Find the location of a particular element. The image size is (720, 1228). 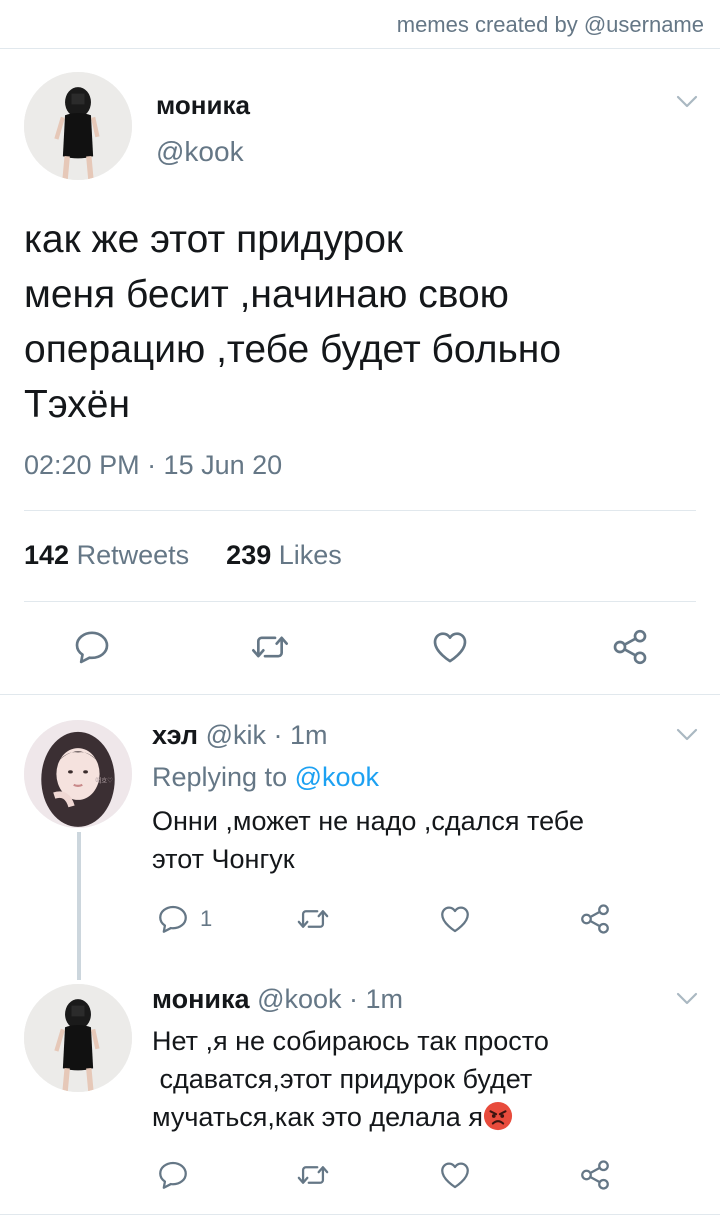

reply-text-line: Онни ,может не надо ,сдался тебе is located at coordinates (368, 821).